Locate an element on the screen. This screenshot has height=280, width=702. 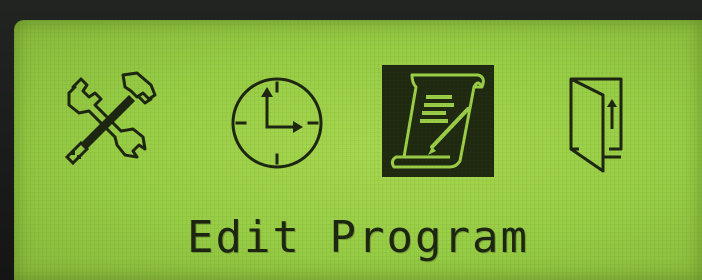
tools-icon is located at coordinates (110, 118).